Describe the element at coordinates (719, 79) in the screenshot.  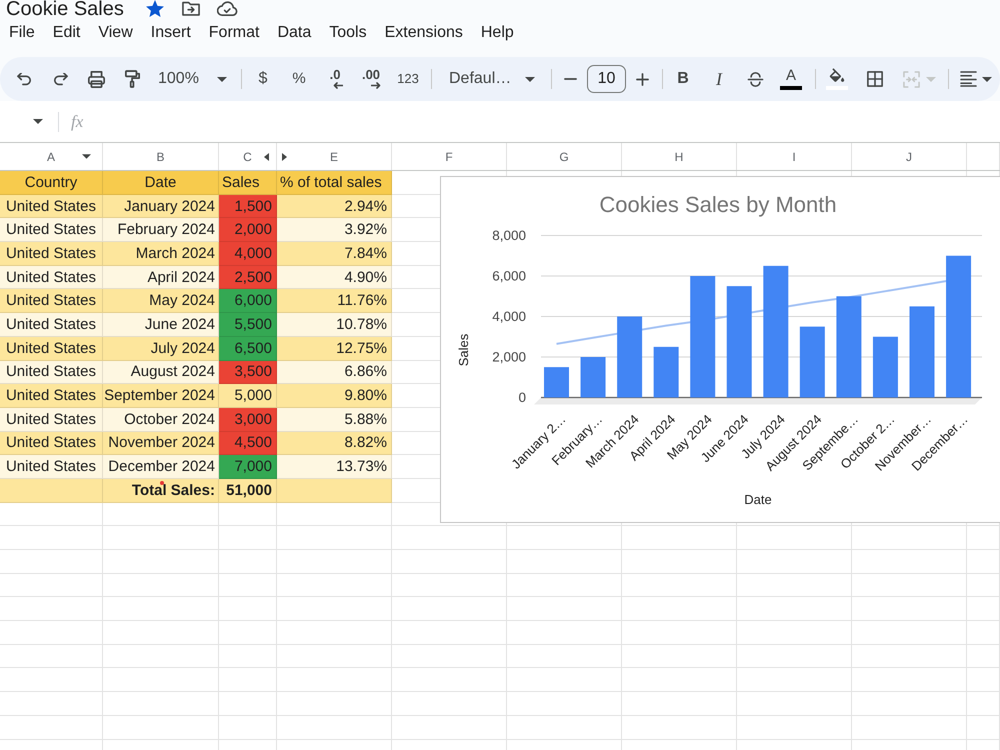
I see `italic-button: I` at that location.